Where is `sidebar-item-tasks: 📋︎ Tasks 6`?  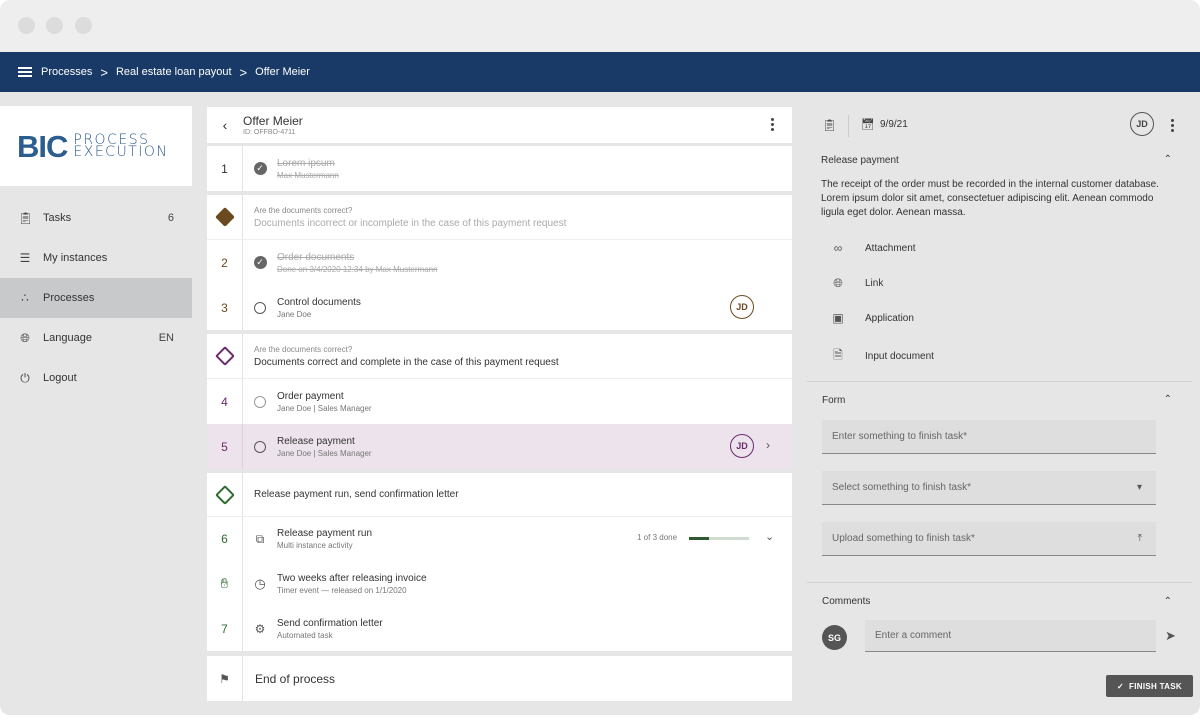
sidebar-item-tasks: 📋︎ Tasks 6 is located at coordinates (96, 218).